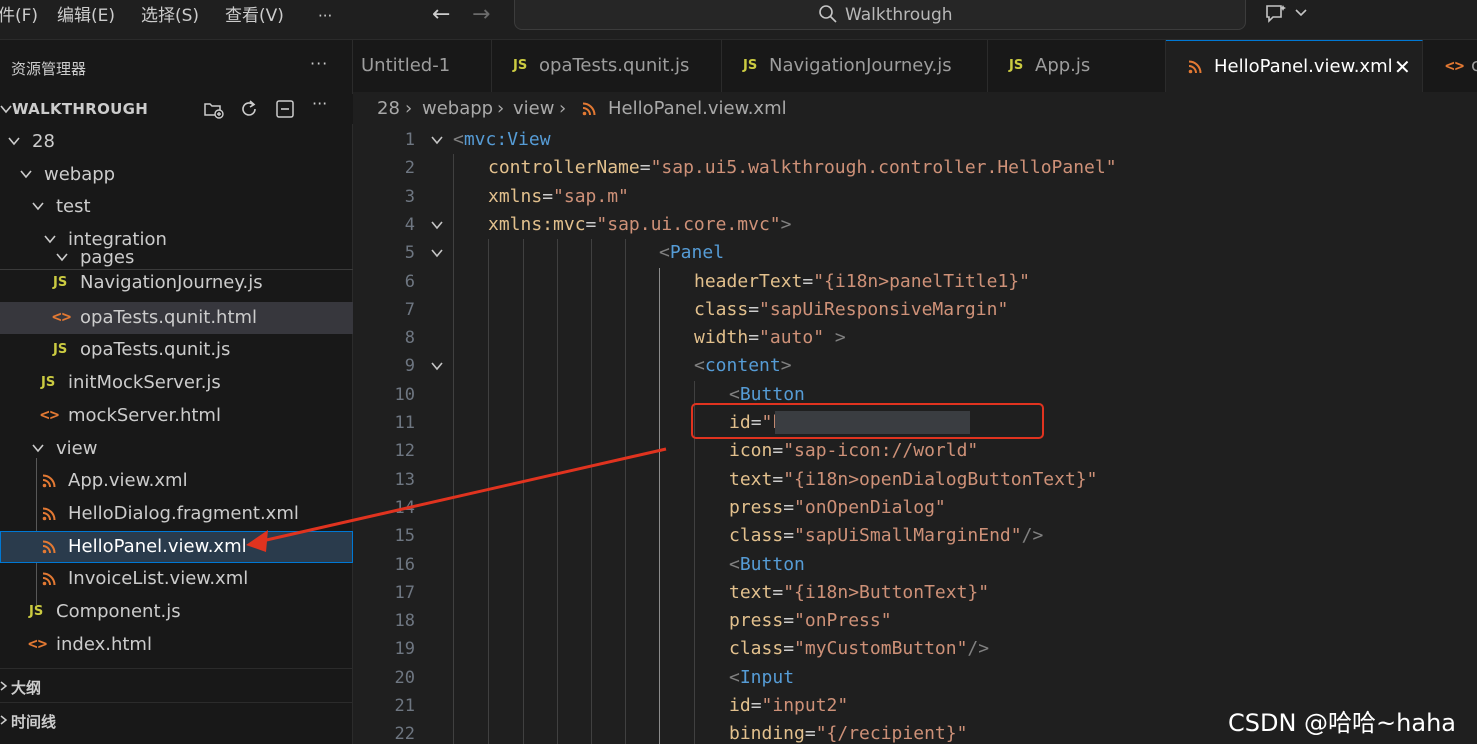 This screenshot has height=744, width=1477. What do you see at coordinates (388, 109) in the screenshot?
I see `breadcrumb-item: 28` at bounding box center [388, 109].